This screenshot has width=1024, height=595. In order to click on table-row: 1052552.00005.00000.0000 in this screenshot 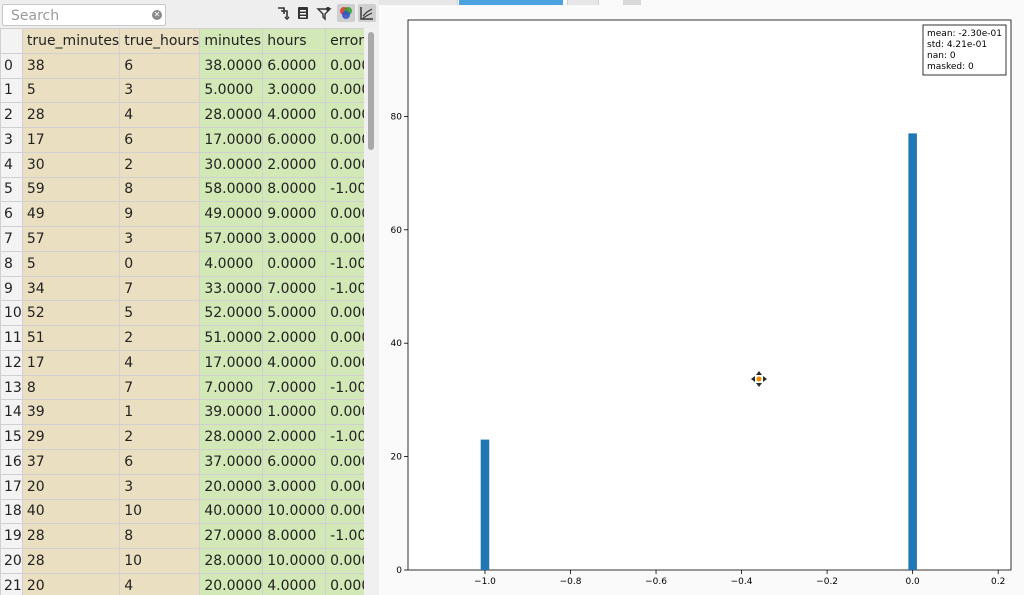, I will do `click(182, 313)`.